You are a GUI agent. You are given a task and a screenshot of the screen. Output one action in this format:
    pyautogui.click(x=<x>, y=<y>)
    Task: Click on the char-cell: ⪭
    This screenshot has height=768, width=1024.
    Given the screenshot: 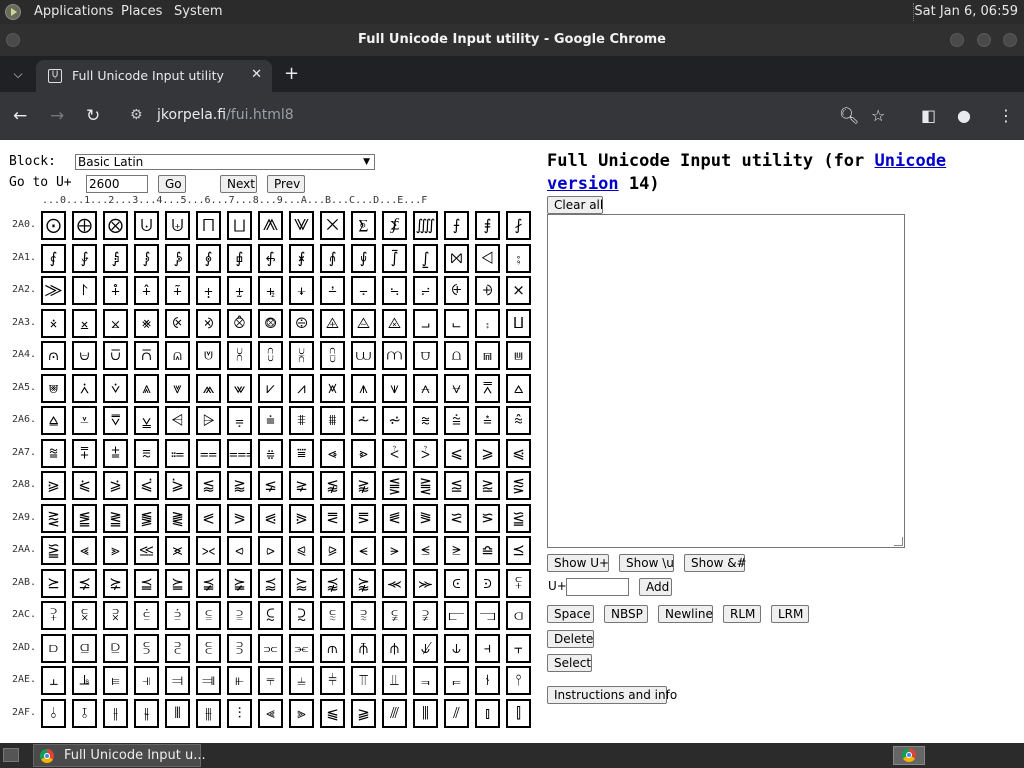 What is the action you would take?
    pyautogui.click(x=456, y=550)
    